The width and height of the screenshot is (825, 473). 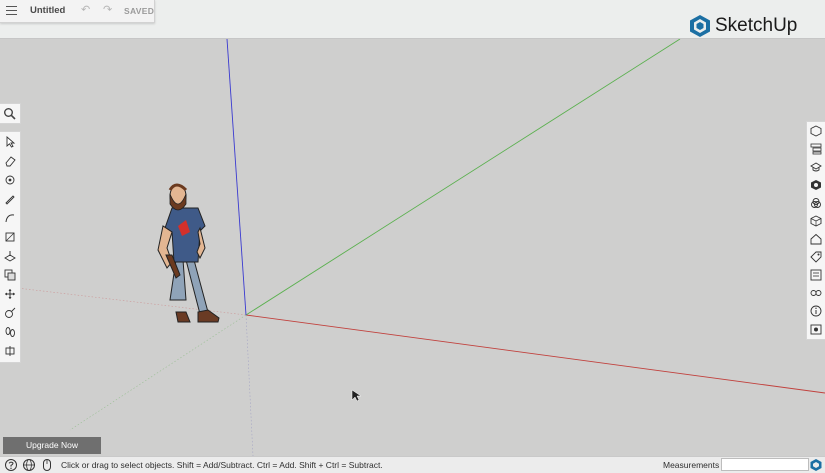 What do you see at coordinates (10, 218) in the screenshot?
I see `arc-icon` at bounding box center [10, 218].